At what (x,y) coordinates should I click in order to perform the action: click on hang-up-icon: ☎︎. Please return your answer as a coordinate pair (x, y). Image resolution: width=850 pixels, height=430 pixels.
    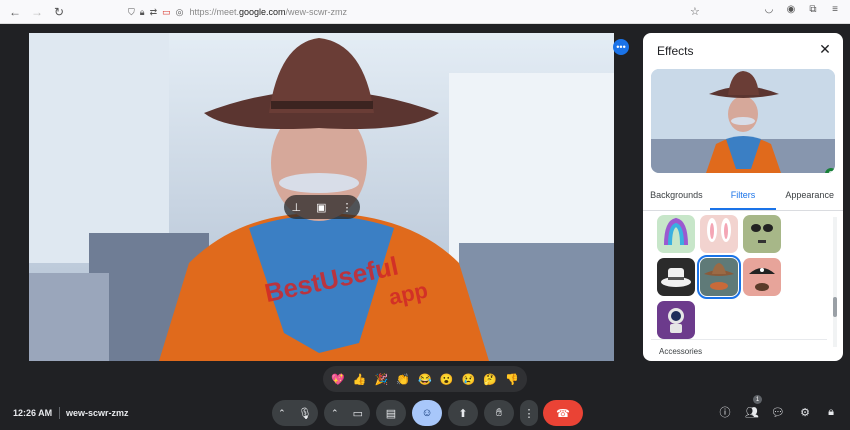
    Looking at the image, I should click on (563, 413).